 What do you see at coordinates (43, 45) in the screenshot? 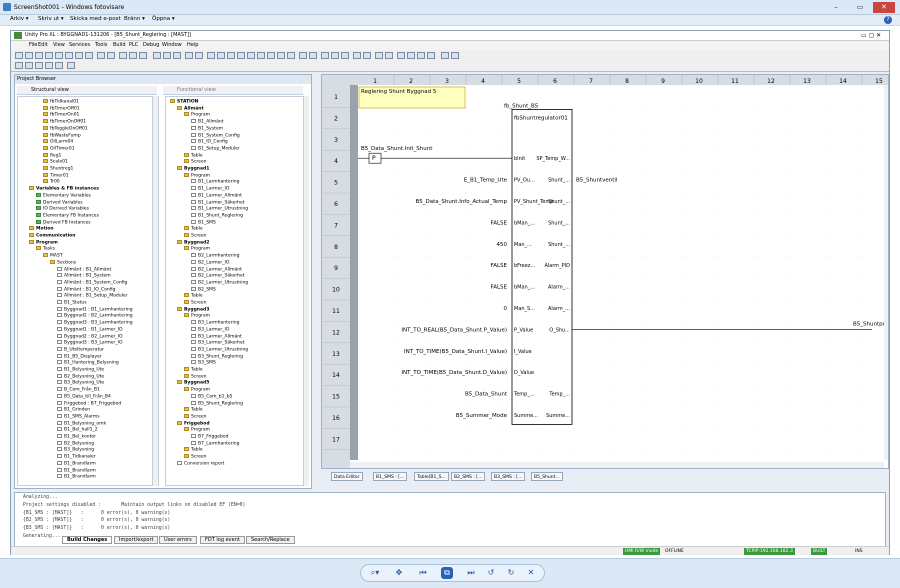
I see `unity-menu-edit: Edit` at bounding box center [43, 45].